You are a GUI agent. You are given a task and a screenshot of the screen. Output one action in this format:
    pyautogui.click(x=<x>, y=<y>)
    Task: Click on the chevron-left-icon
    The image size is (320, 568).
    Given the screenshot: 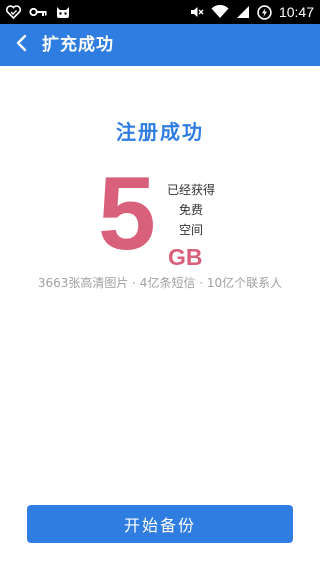 What is the action you would take?
    pyautogui.click(x=22, y=45)
    